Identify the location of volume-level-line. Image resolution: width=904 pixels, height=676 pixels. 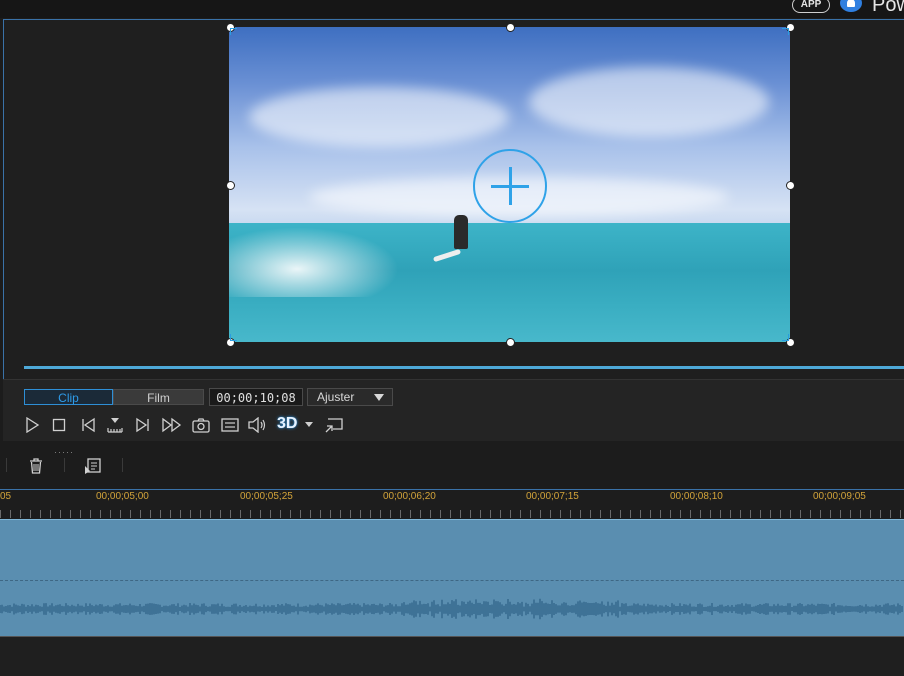
(452, 580).